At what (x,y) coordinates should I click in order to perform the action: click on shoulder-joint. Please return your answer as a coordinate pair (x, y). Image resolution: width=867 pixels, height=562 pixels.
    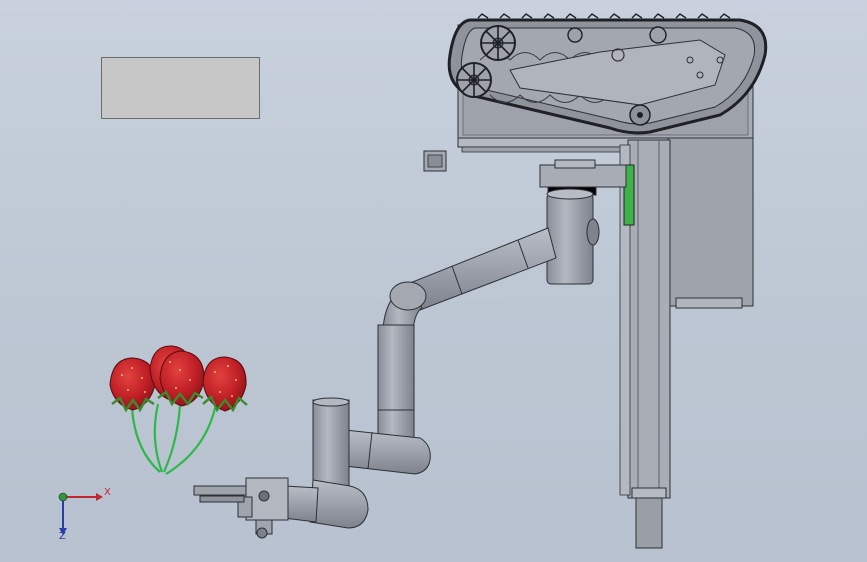
    Looking at the image, I should click on (583, 222).